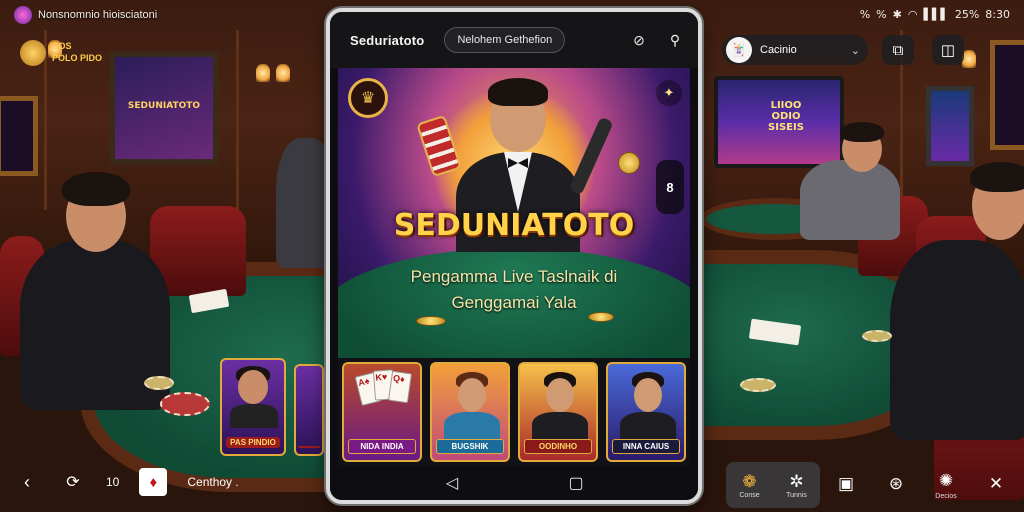  Describe the element at coordinates (470, 446) in the screenshot. I see `thumbnail-label: BUGSHIK` at that location.